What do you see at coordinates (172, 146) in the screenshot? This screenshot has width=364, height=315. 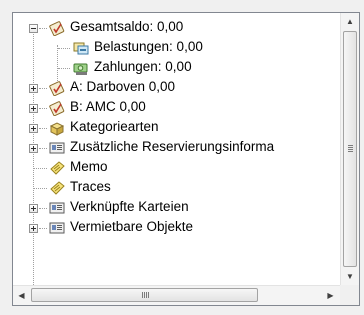 I see `tree-item-label: Zusätzliche Reservierungsinforma` at bounding box center [172, 146].